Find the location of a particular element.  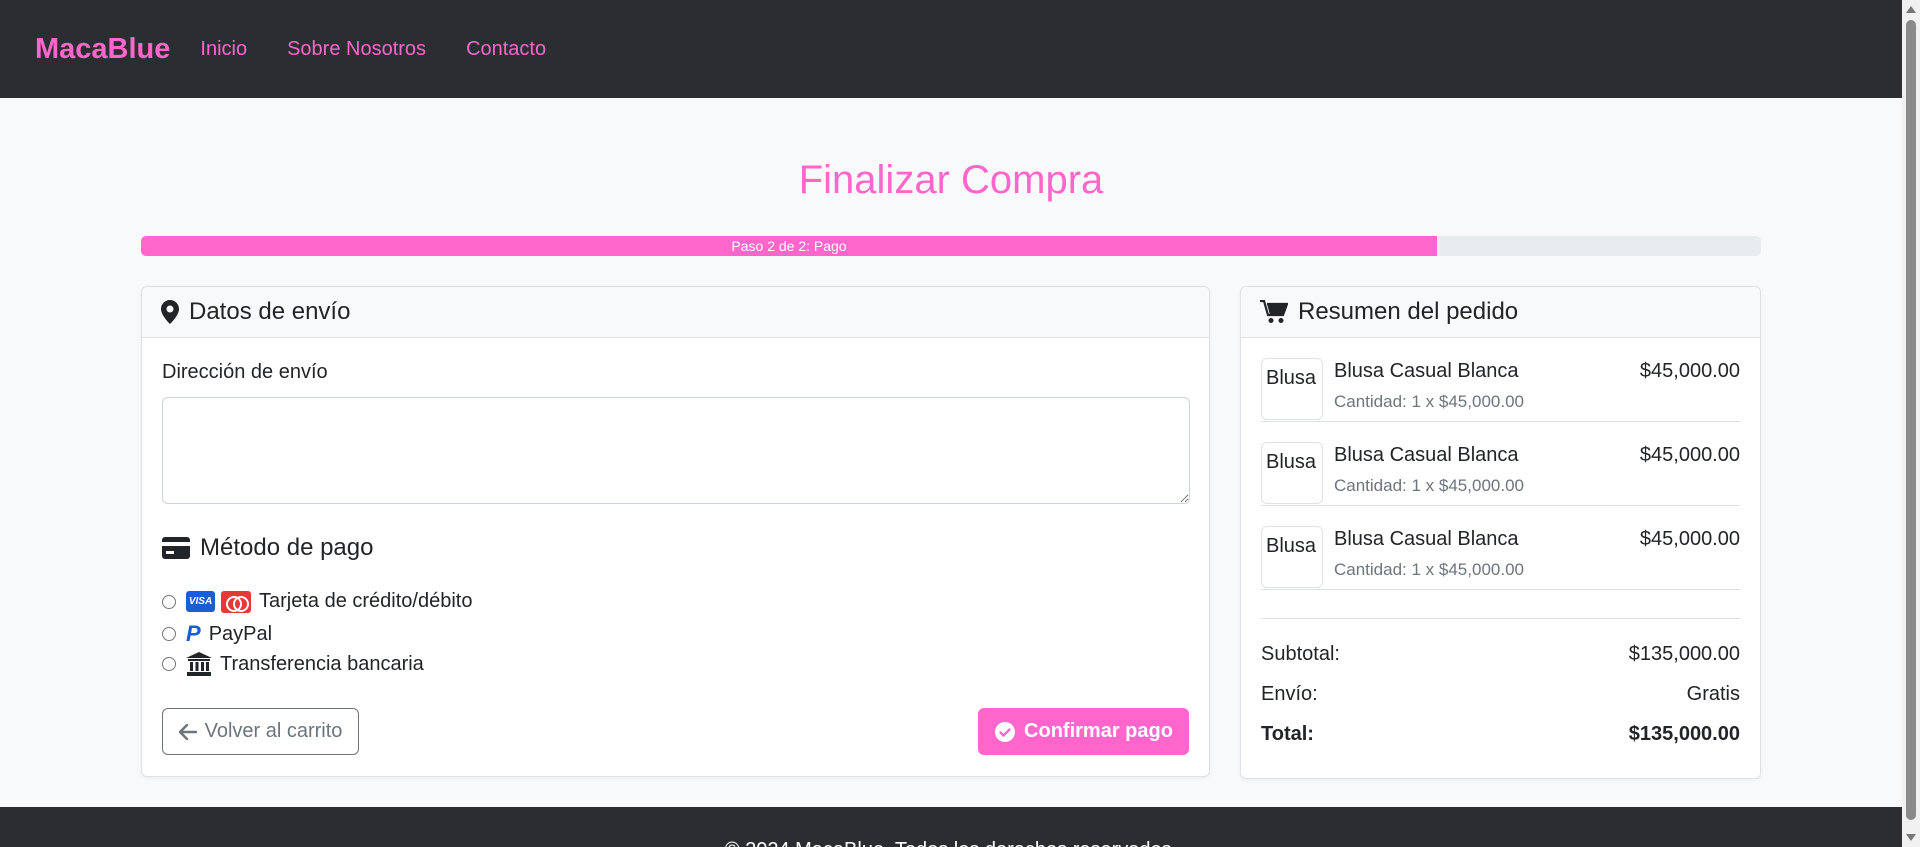

total-row: Total: $135,000.00 is located at coordinates (1500, 734).